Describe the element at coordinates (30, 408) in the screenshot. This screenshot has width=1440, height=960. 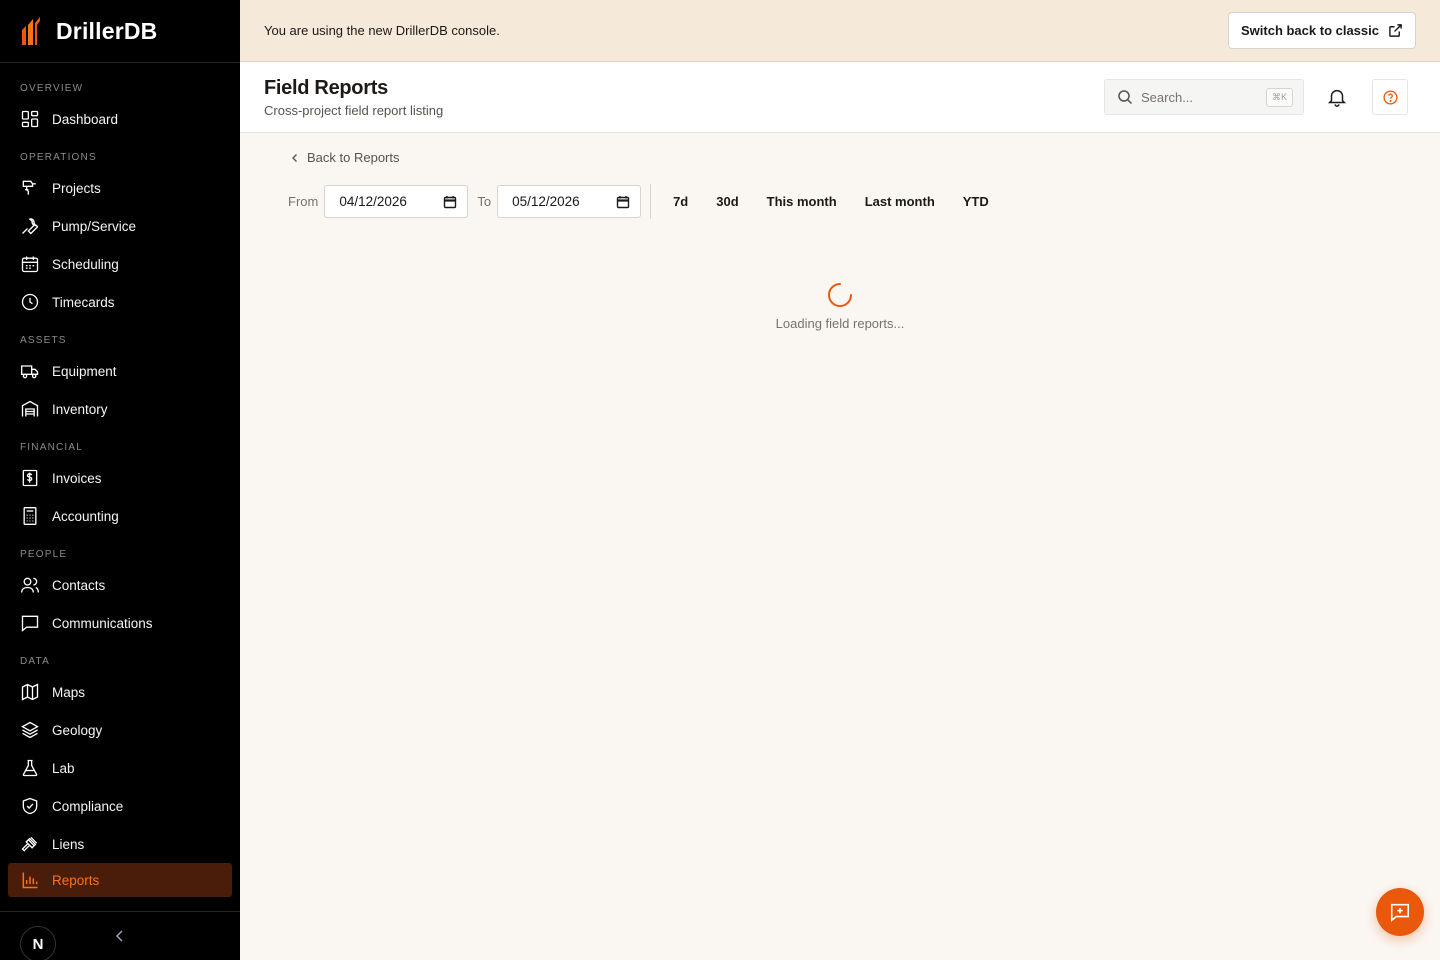
I see `warehouse-icon` at that location.